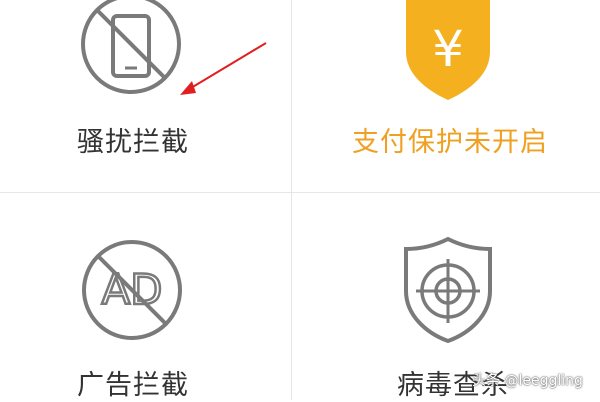 This screenshot has height=402, width=600. I want to click on watermark: 头条 @leeggling, so click(527, 381).